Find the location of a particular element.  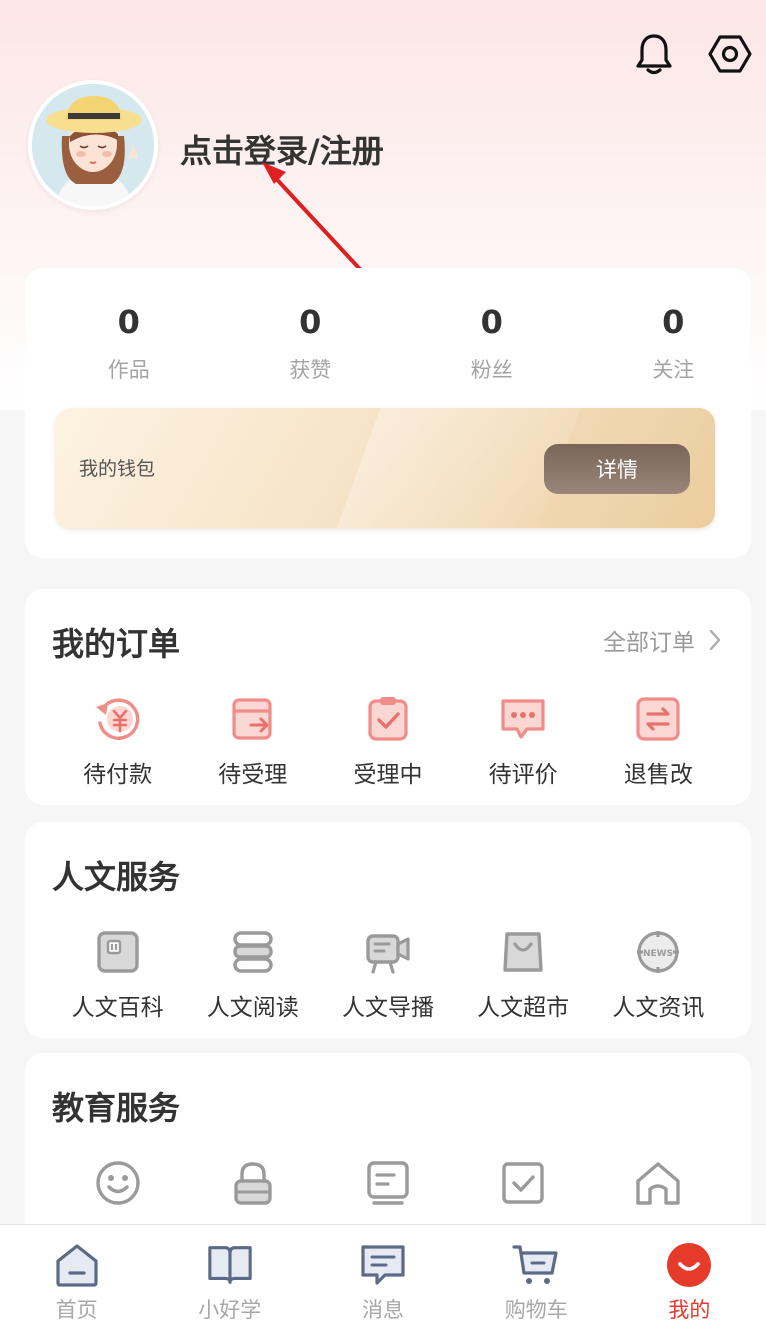

humanities-broadcast: 人文导播 is located at coordinates (387, 975).